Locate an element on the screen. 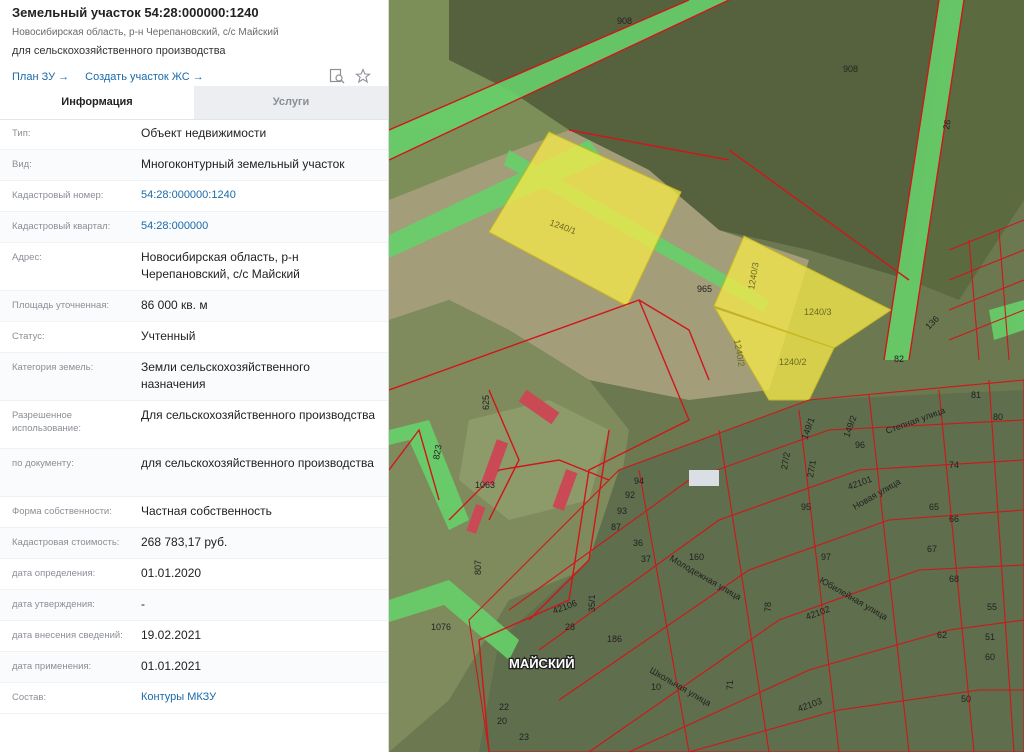 The height and width of the screenshot is (752, 1024). star-icon is located at coordinates (363, 76).